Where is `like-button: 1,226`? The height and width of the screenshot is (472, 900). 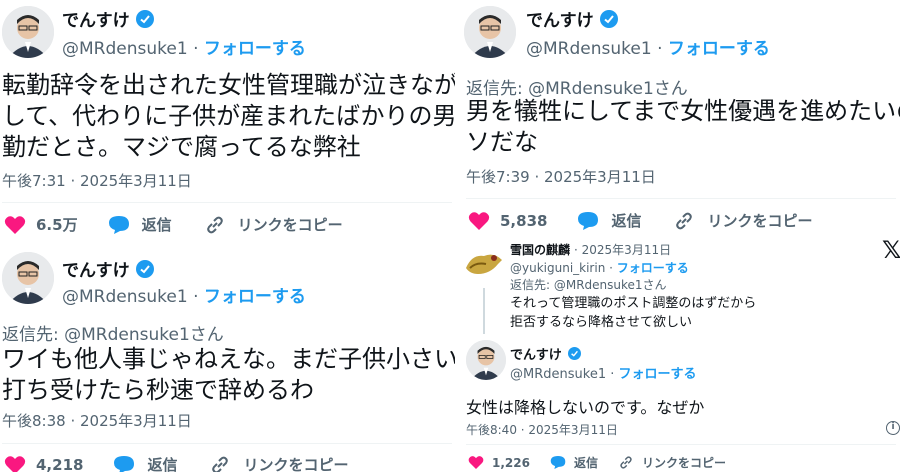 like-button: 1,226 is located at coordinates (499, 462).